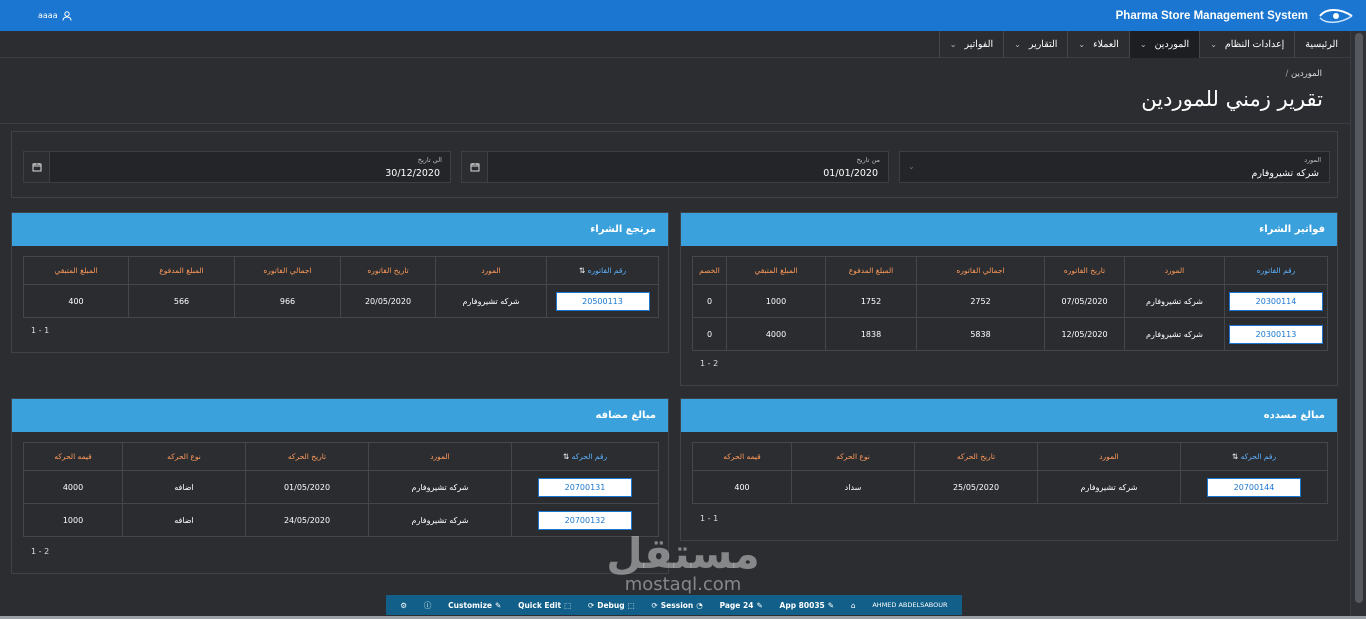 Image resolution: width=1366 pixels, height=619 pixels. Describe the element at coordinates (184, 520) in the screenshot. I see `table-cell: اضافه` at that location.